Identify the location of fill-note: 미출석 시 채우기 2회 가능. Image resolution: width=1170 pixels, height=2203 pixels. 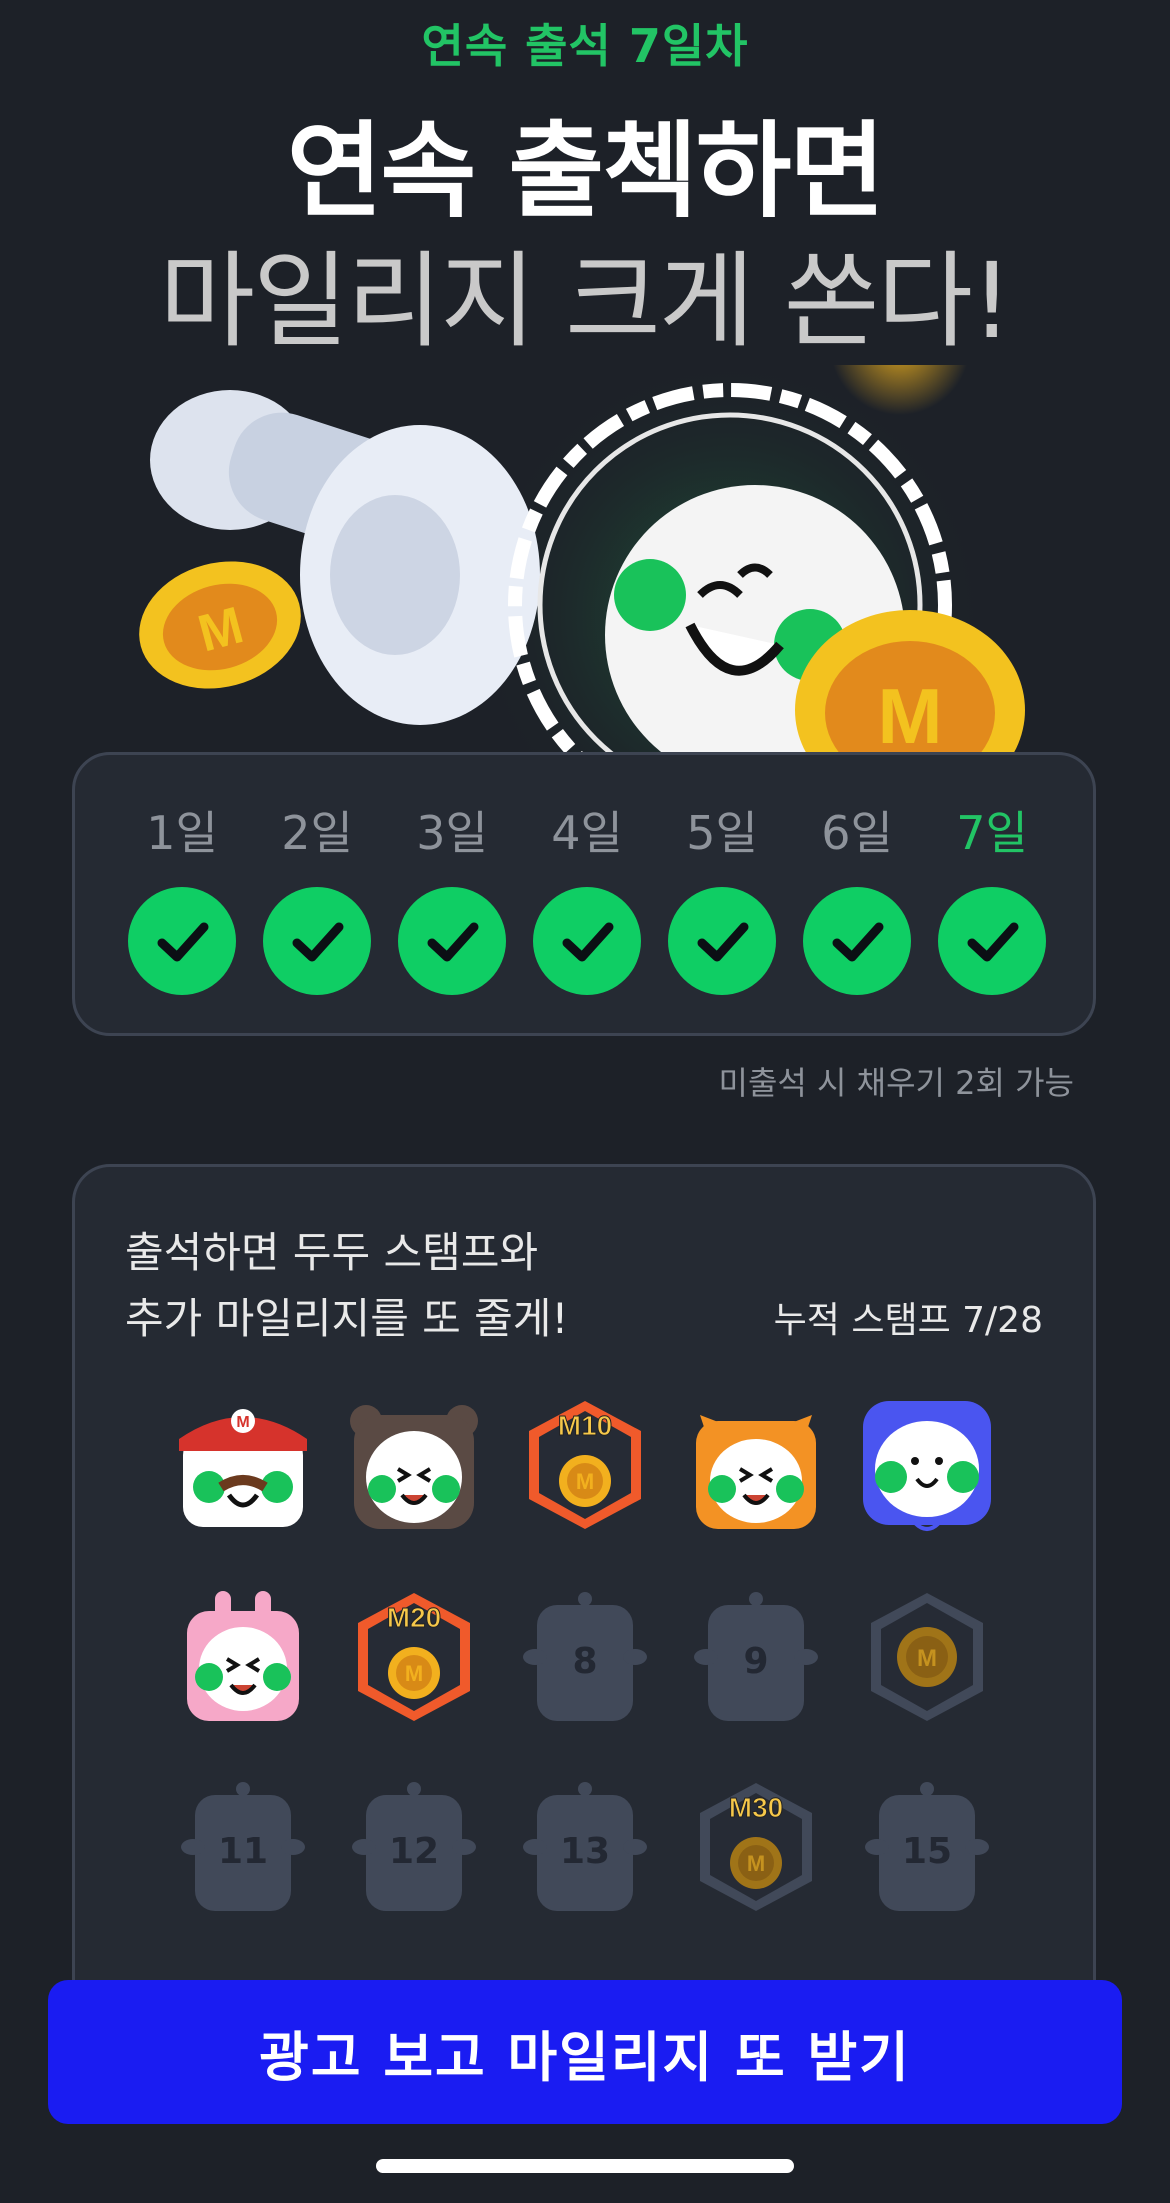
(896, 1083).